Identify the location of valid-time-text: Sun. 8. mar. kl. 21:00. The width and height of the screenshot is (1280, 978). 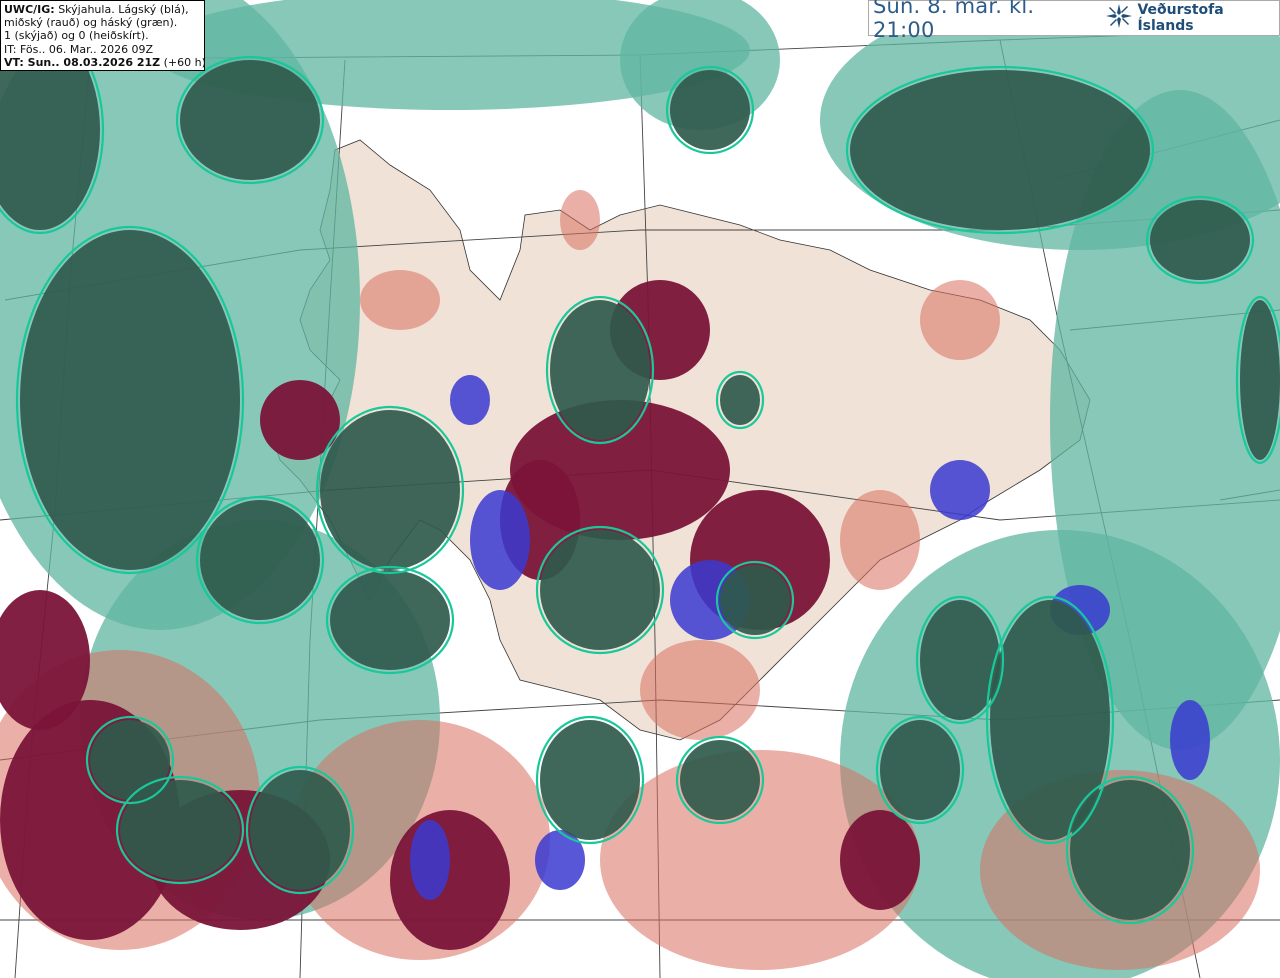
(954, 21).